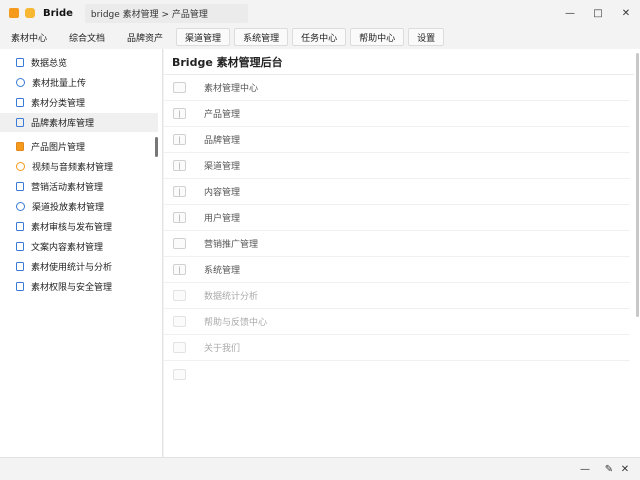  What do you see at coordinates (397, 322) in the screenshot?
I see `list-item: 帮助与反馈中心` at bounding box center [397, 322].